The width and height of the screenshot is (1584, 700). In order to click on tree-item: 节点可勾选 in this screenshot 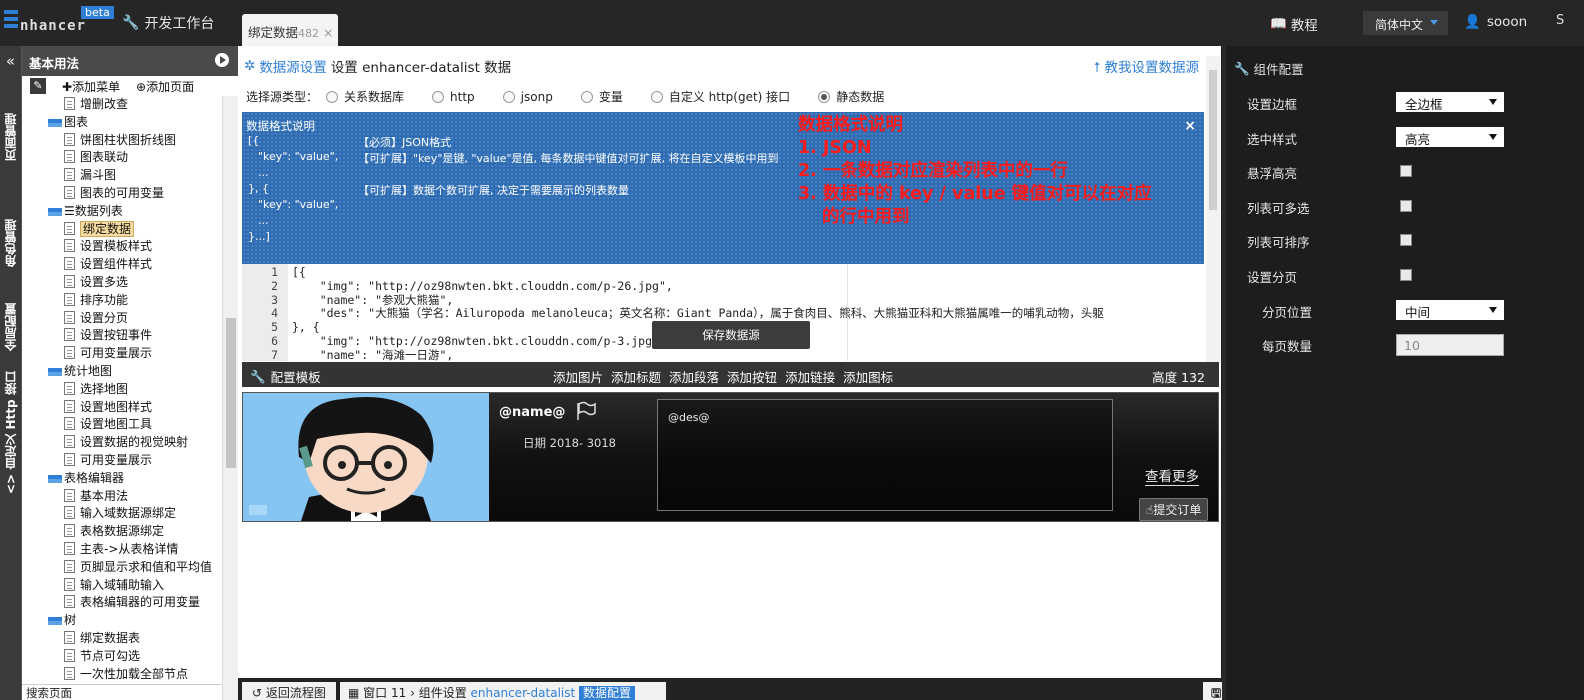, I will do `click(122, 657)`.